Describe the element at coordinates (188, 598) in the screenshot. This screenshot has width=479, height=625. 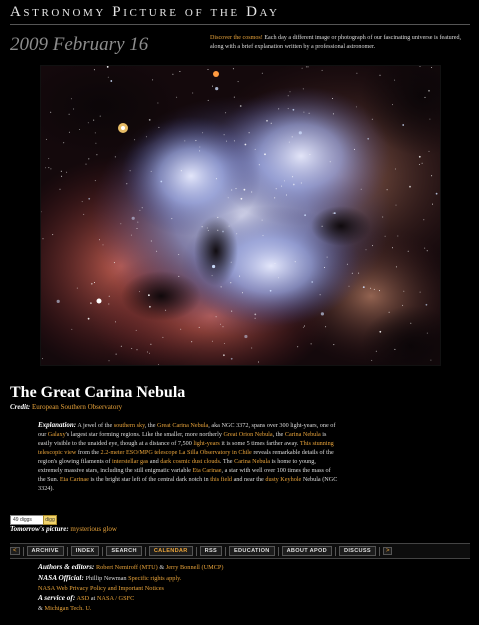
I see `service-line: A service of: ASD at NASA / GSFC` at that location.